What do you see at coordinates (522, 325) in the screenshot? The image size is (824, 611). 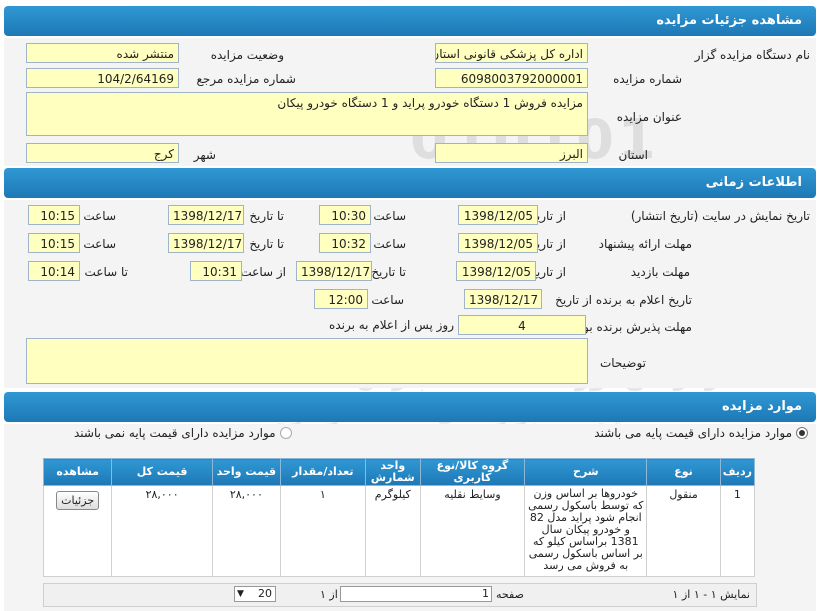 I see `r5-field: 4` at bounding box center [522, 325].